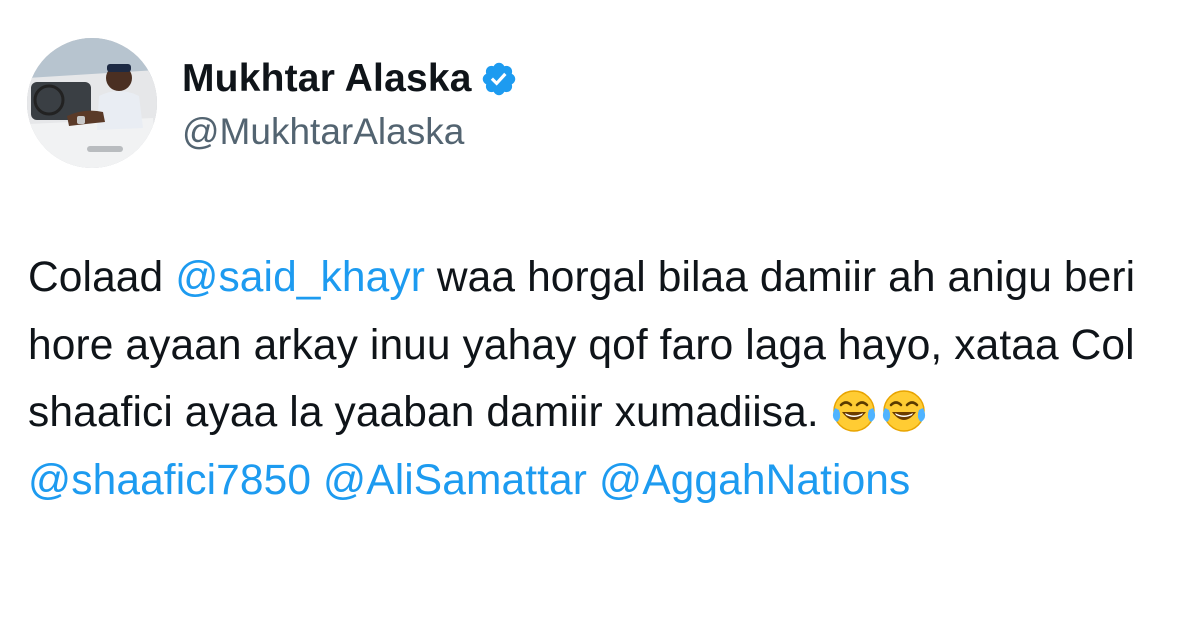 The height and width of the screenshot is (631, 1200). I want to click on mention-aggahnations: @AggahNations, so click(754, 480).